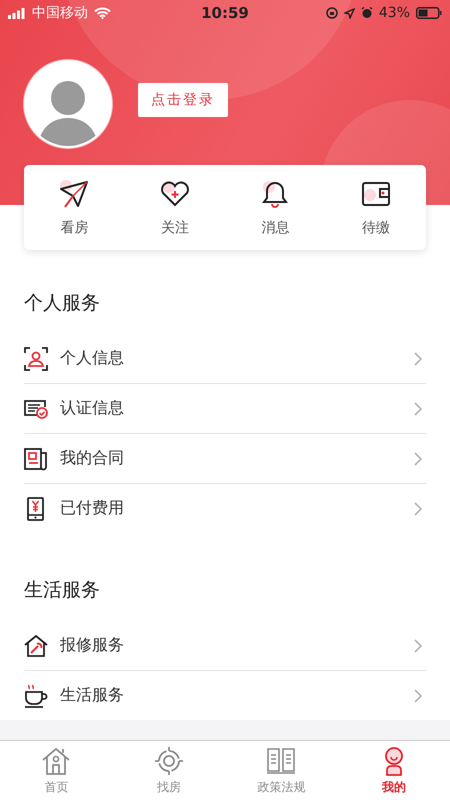 Image resolution: width=450 pixels, height=800 pixels. I want to click on menu-row: 生活服务, so click(225, 695).